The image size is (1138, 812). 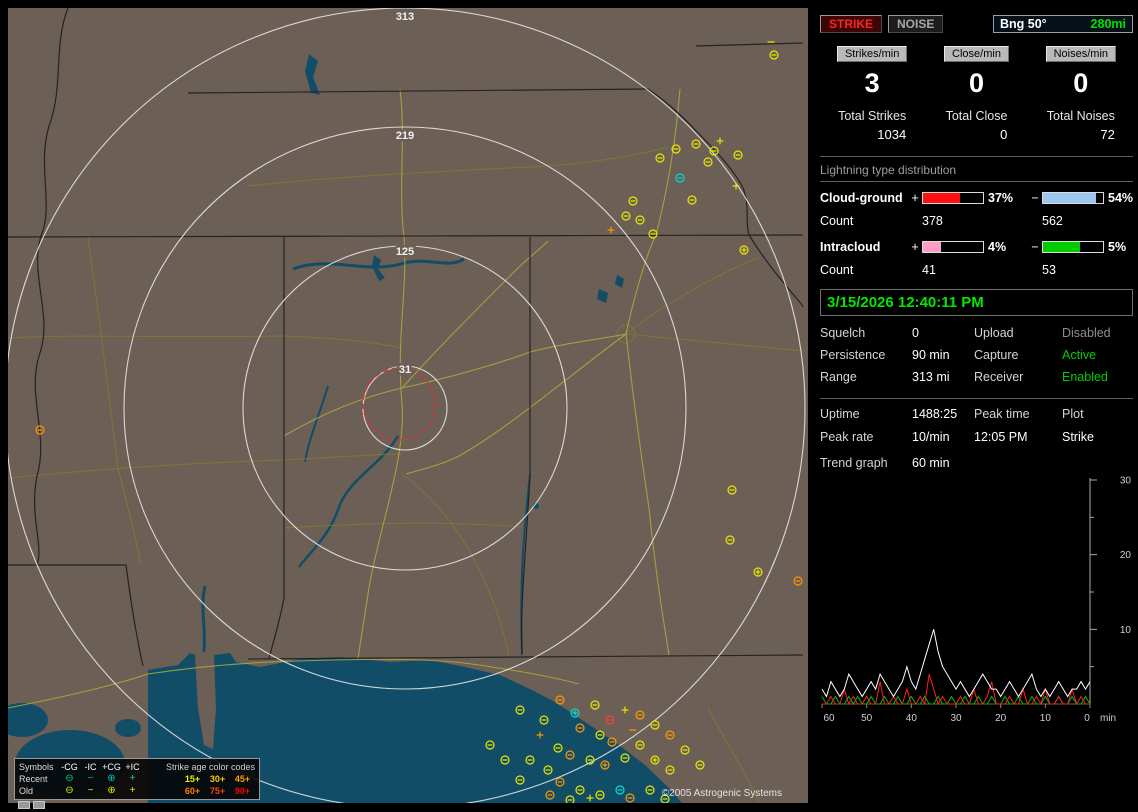 I want to click on peak-time-label: Peak time, so click(x=1002, y=414).